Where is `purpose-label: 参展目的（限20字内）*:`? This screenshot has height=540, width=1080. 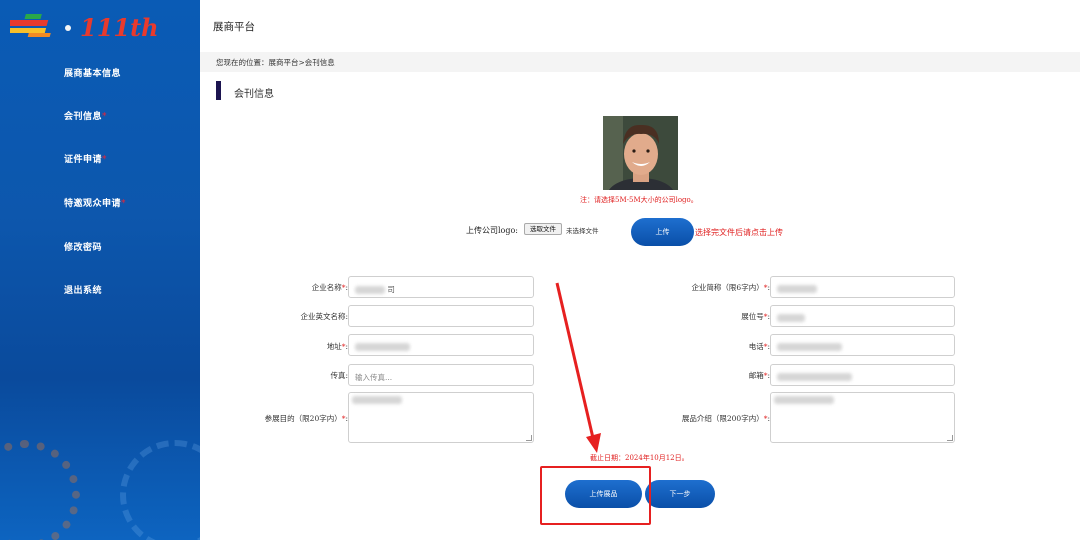
purpose-label: 参展目的（限20字内）*: is located at coordinates (306, 418).